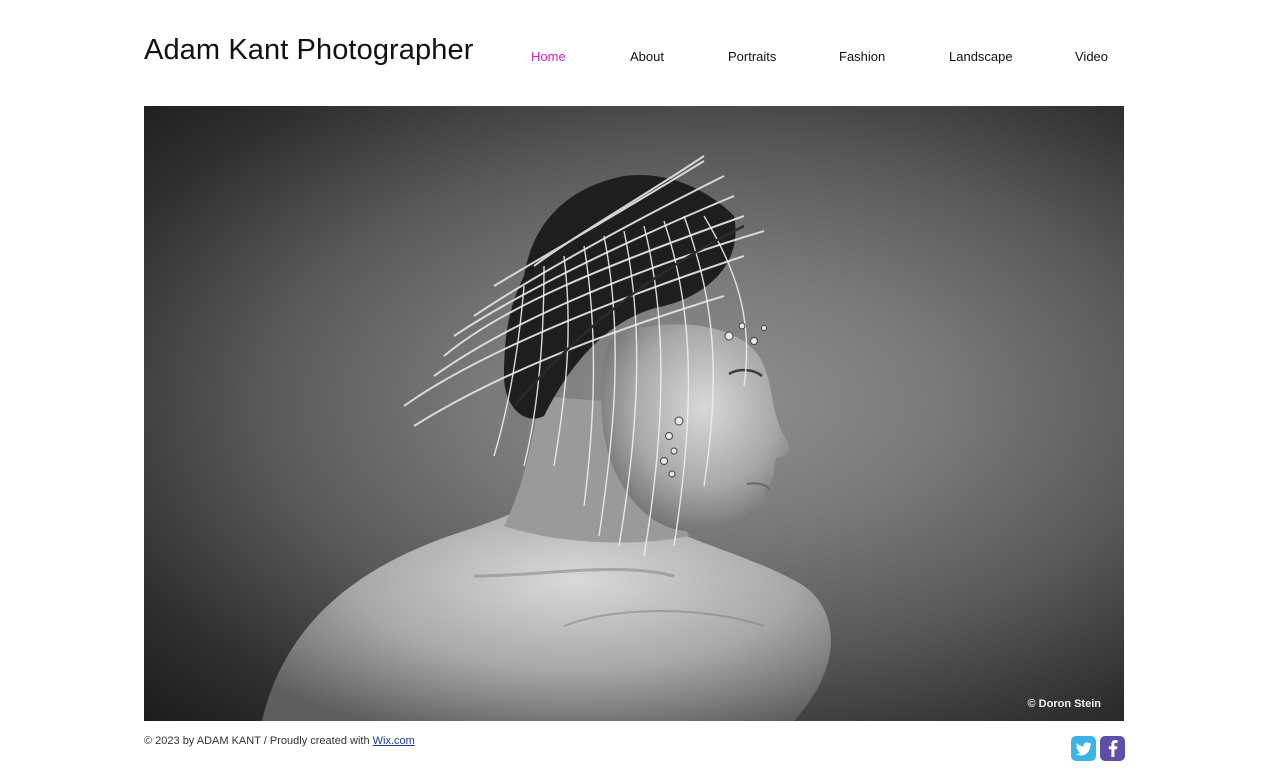 Image resolution: width=1267 pixels, height=780 pixels. What do you see at coordinates (308, 50) in the screenshot?
I see `site-title: Adam Kant Photographer` at bounding box center [308, 50].